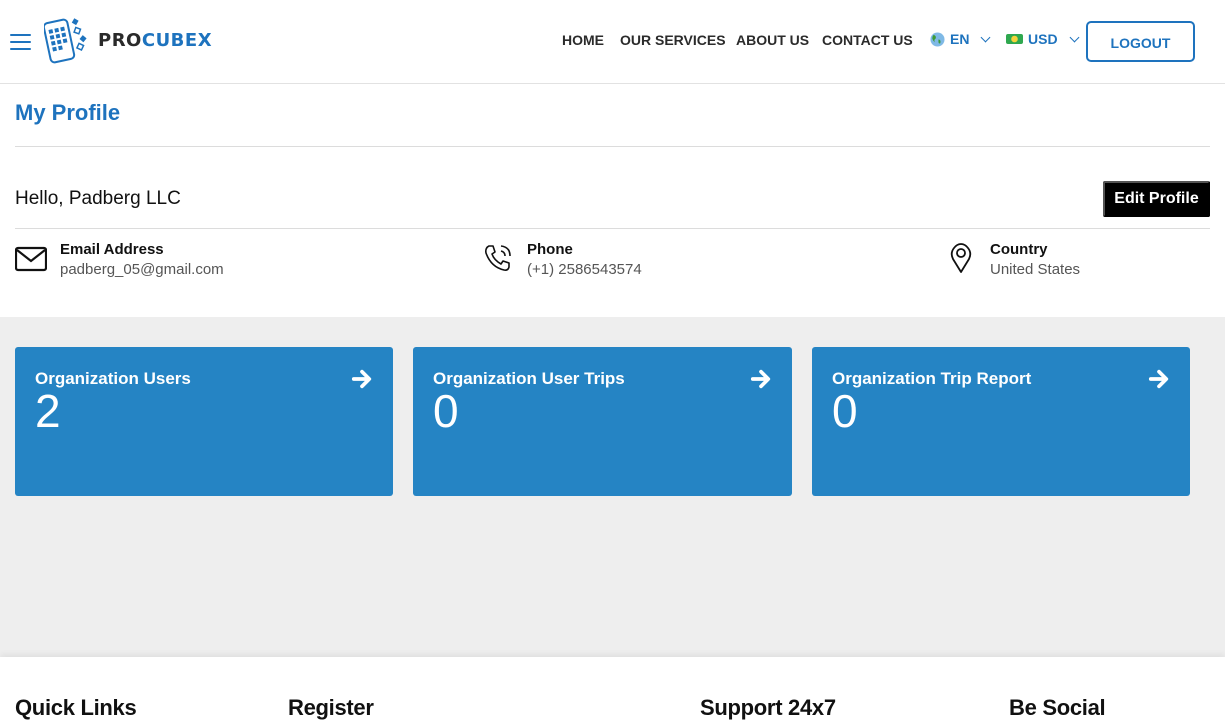 The height and width of the screenshot is (722, 1225). Describe the element at coordinates (1057, 707) in the screenshot. I see `footer-heading-be-social: Be Social` at that location.